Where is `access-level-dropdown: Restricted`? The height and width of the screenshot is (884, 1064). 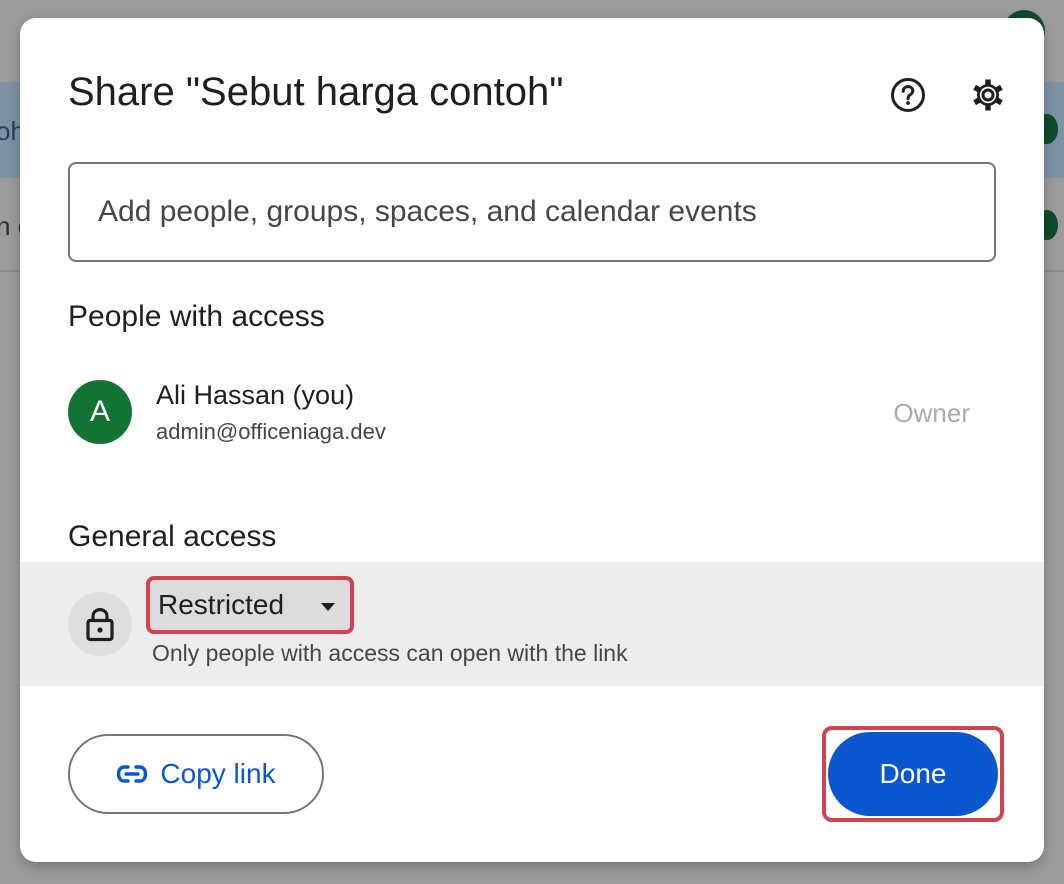 access-level-dropdown: Restricted is located at coordinates (250, 605).